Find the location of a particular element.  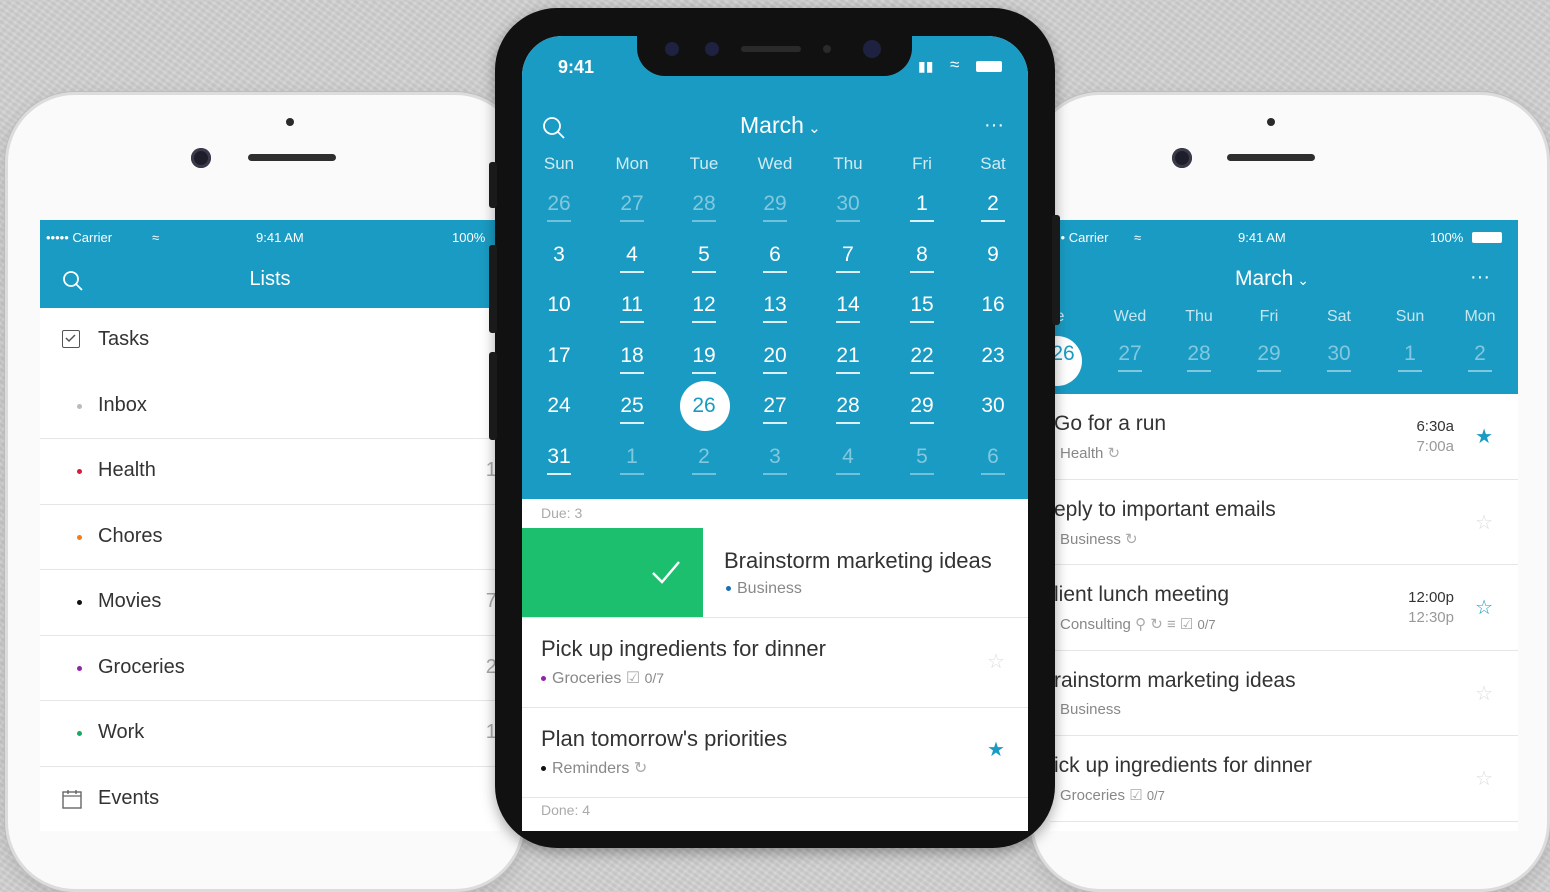

calendar-day: 21 is located at coordinates (848, 359).